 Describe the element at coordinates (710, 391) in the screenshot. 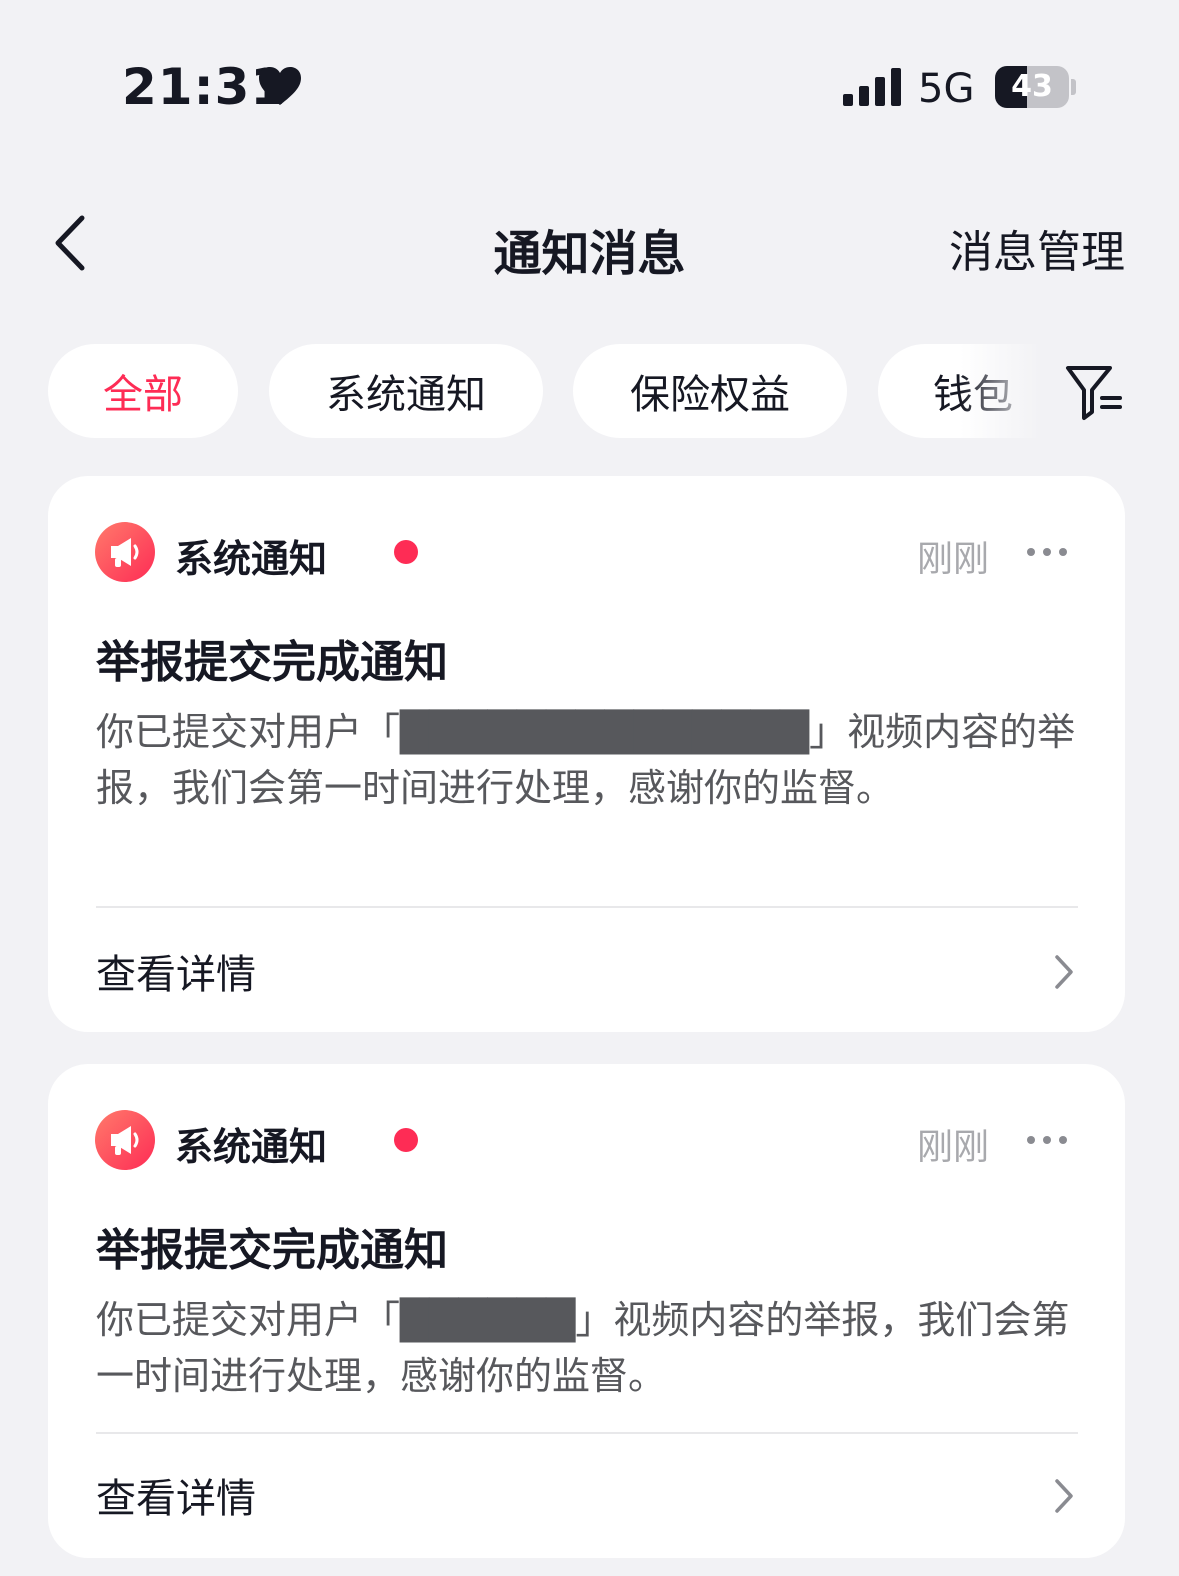

I see `tab-insurance: 保险权益` at that location.